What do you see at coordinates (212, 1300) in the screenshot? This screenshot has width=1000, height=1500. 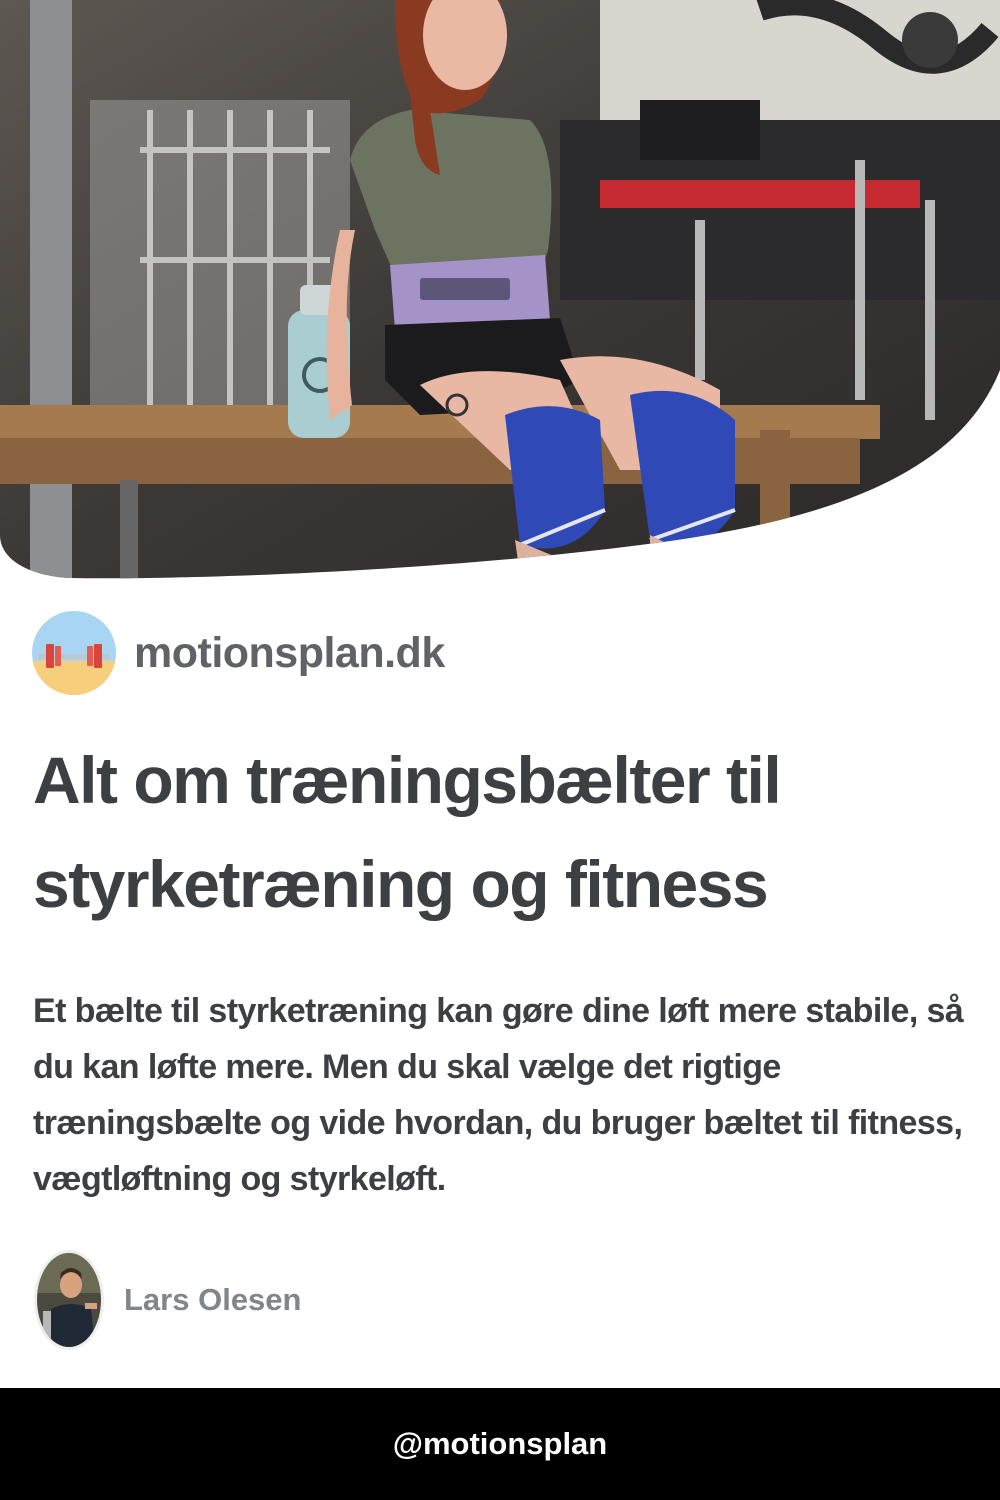 I see `author-name: Lars Olesen` at bounding box center [212, 1300].